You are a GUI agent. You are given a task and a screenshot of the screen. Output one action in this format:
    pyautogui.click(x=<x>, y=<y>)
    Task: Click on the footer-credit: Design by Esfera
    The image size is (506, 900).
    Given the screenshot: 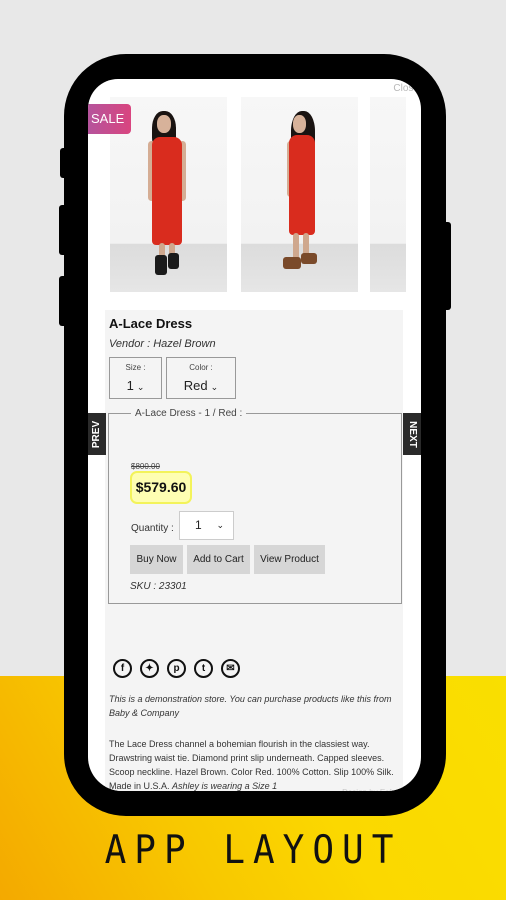 What is the action you would take?
    pyautogui.click(x=372, y=789)
    